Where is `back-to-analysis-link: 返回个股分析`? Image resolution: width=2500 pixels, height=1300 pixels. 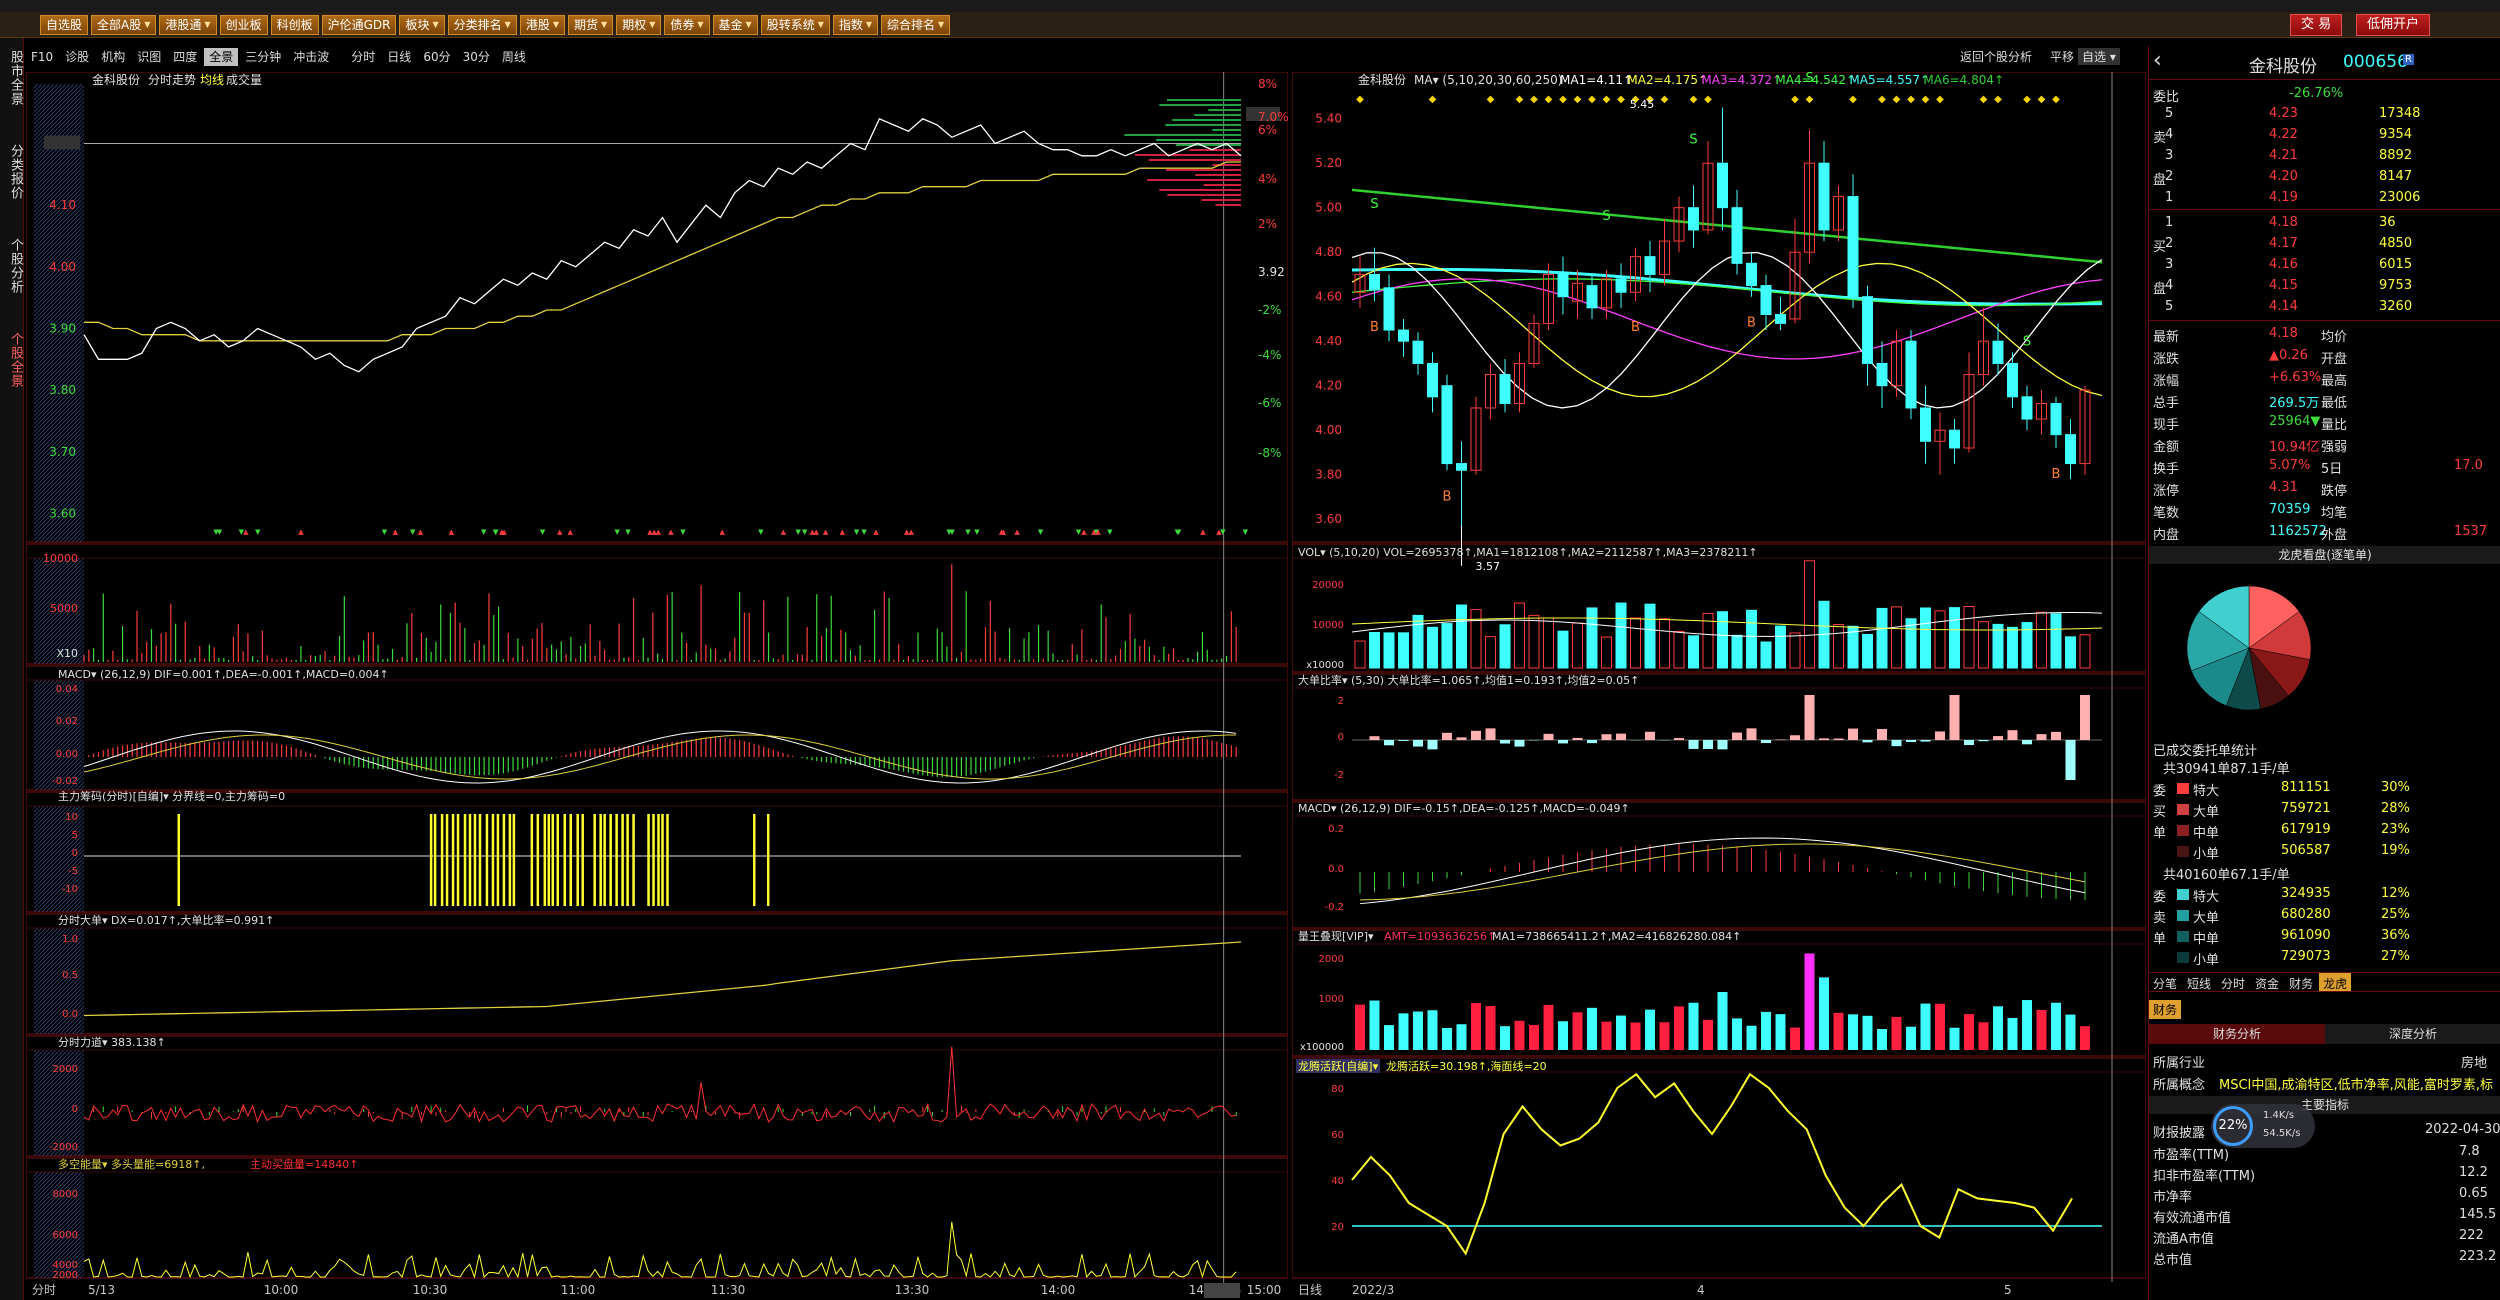 back-to-analysis-link: 返回个股分析 is located at coordinates (1996, 56).